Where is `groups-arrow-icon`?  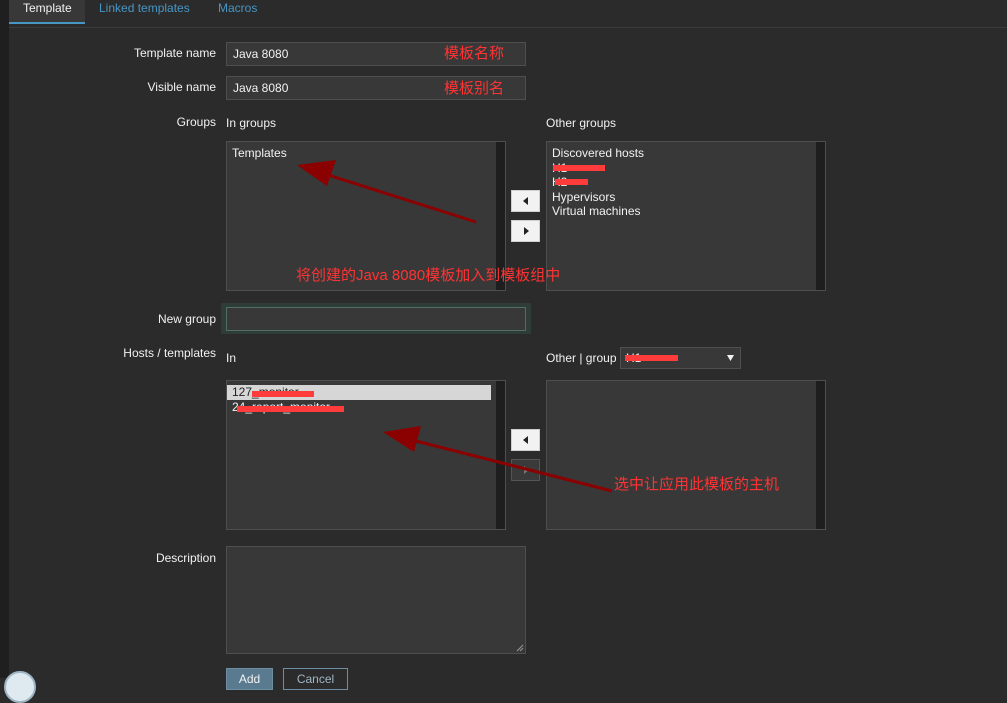
groups-arrow-icon is located at coordinates (387, 192).